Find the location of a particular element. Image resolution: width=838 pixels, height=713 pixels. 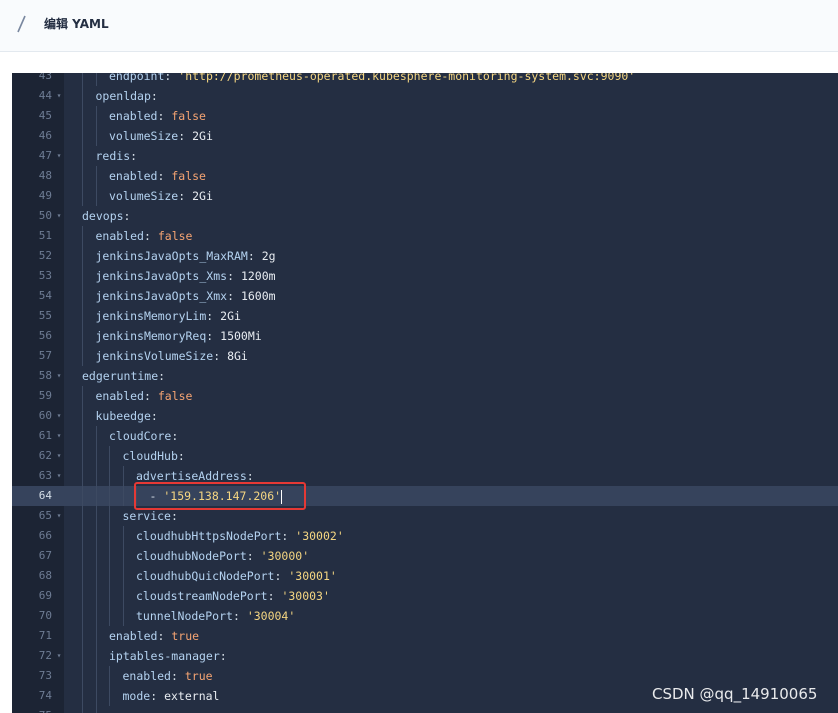

yaml-value: '30003' is located at coordinates (305, 596).